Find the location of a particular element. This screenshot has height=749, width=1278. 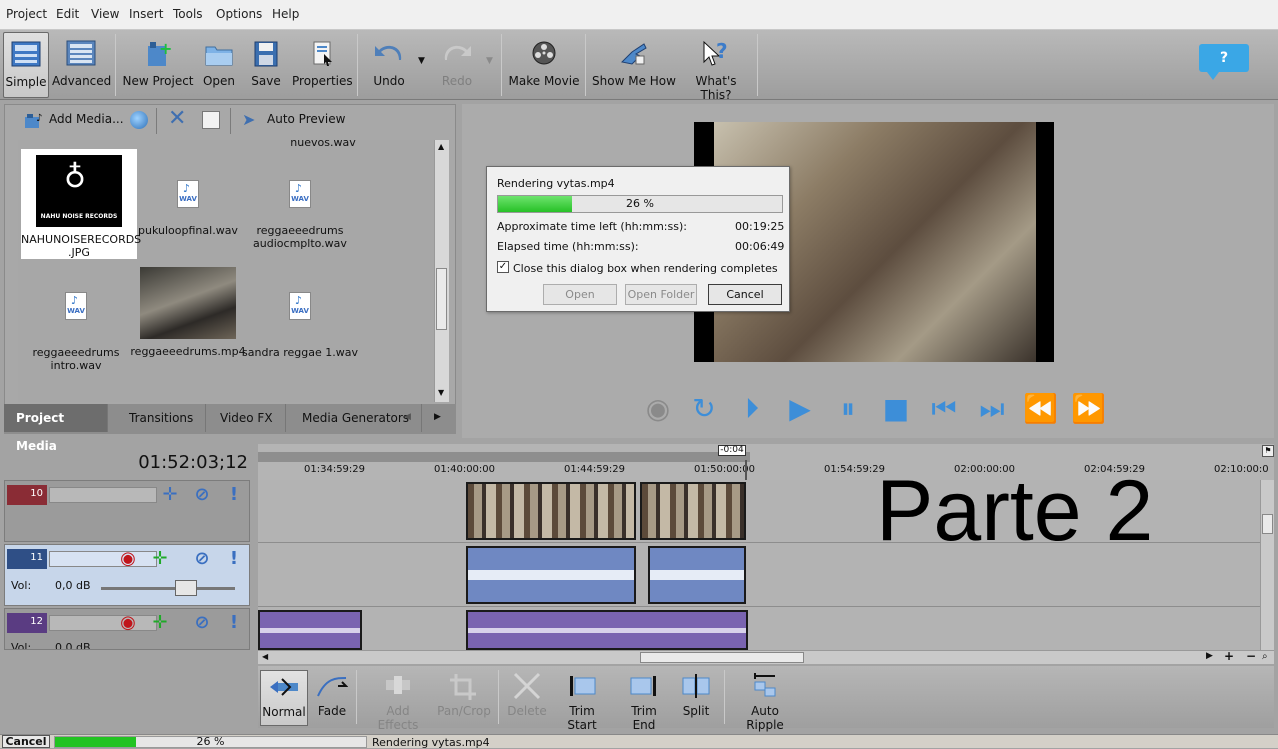

media-properties-icon is located at coordinates (211, 120).